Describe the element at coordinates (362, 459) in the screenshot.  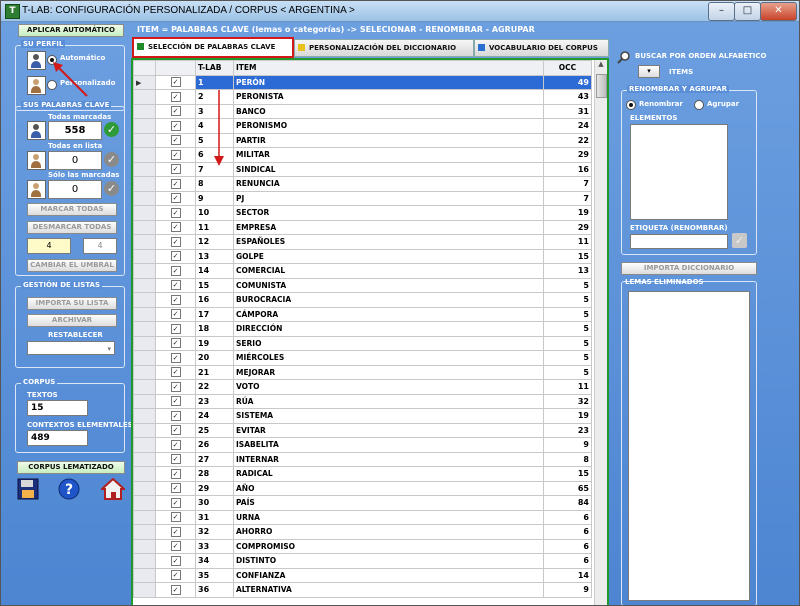
I see `table-row: ✓ 27 INTERNAR 8` at that location.